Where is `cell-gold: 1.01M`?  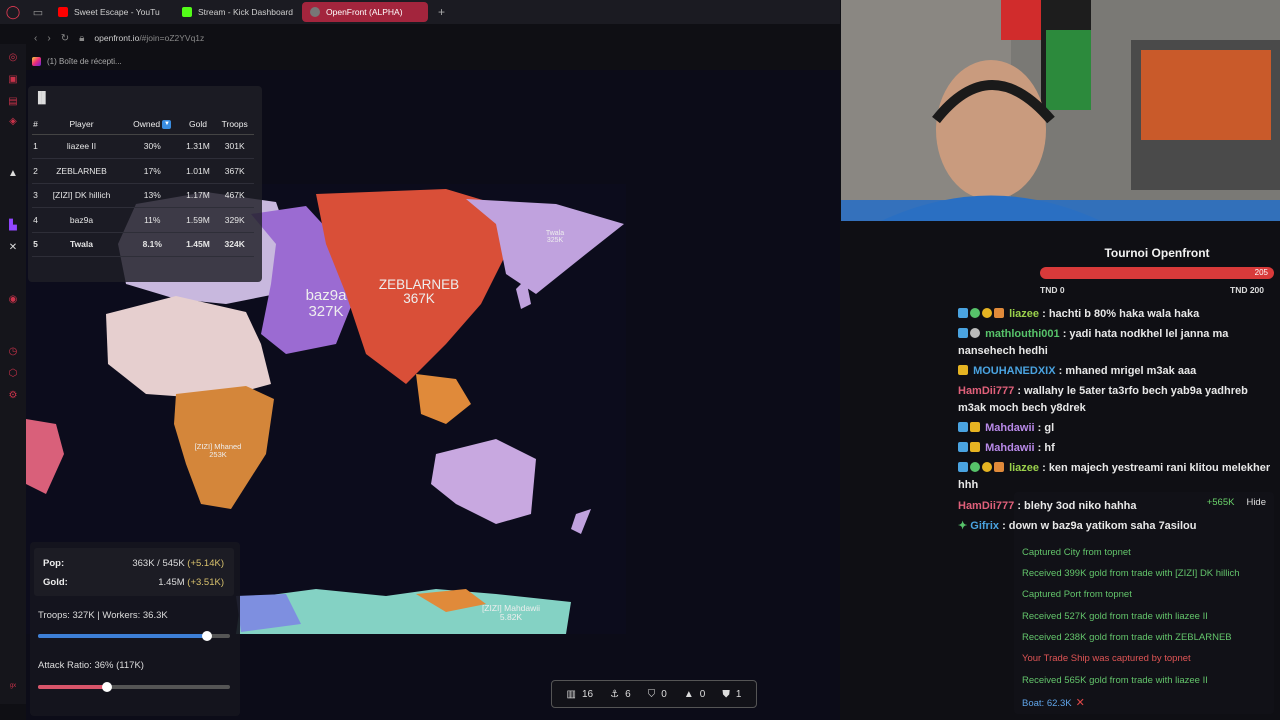 cell-gold: 1.01M is located at coordinates (198, 171).